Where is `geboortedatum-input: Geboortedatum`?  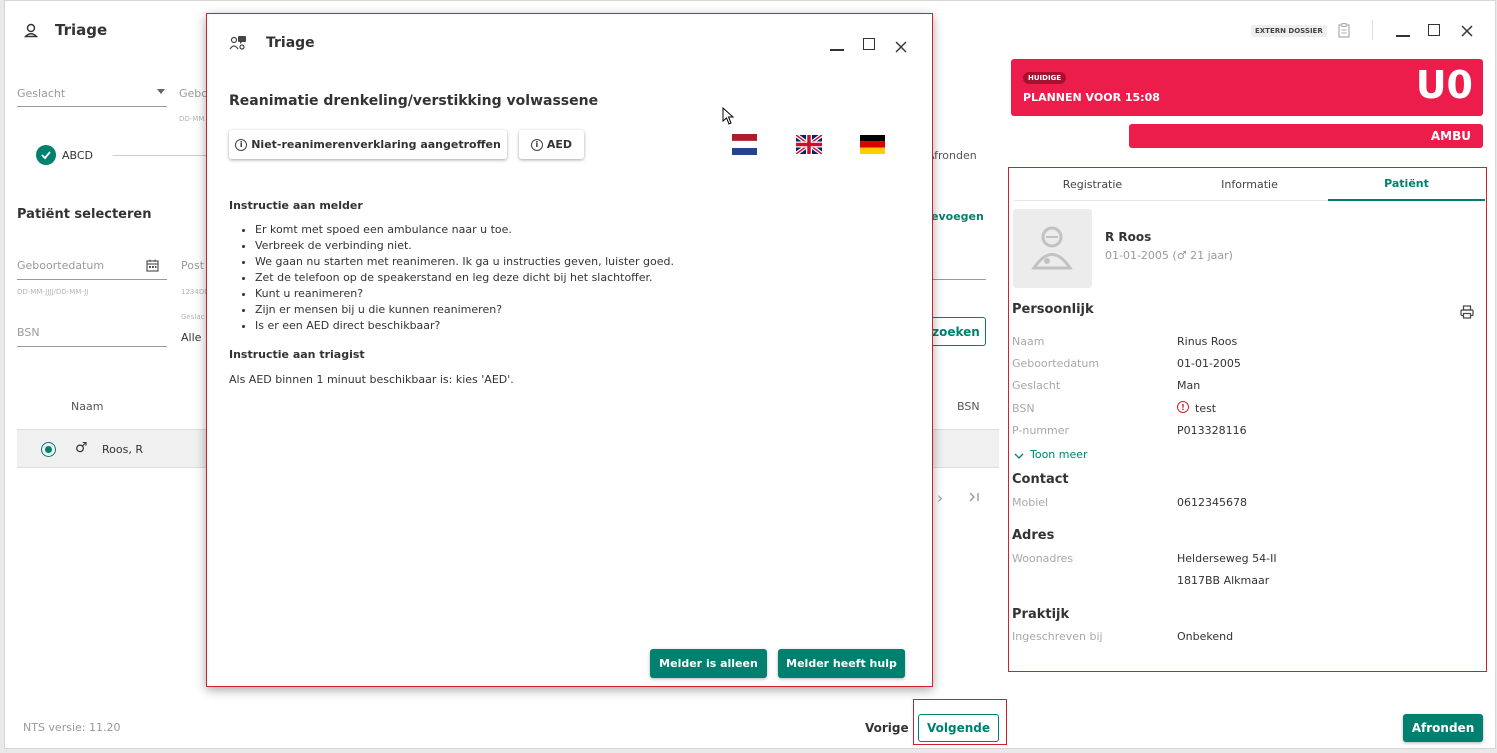
geboortedatum-input: Geboortedatum is located at coordinates (92, 267).